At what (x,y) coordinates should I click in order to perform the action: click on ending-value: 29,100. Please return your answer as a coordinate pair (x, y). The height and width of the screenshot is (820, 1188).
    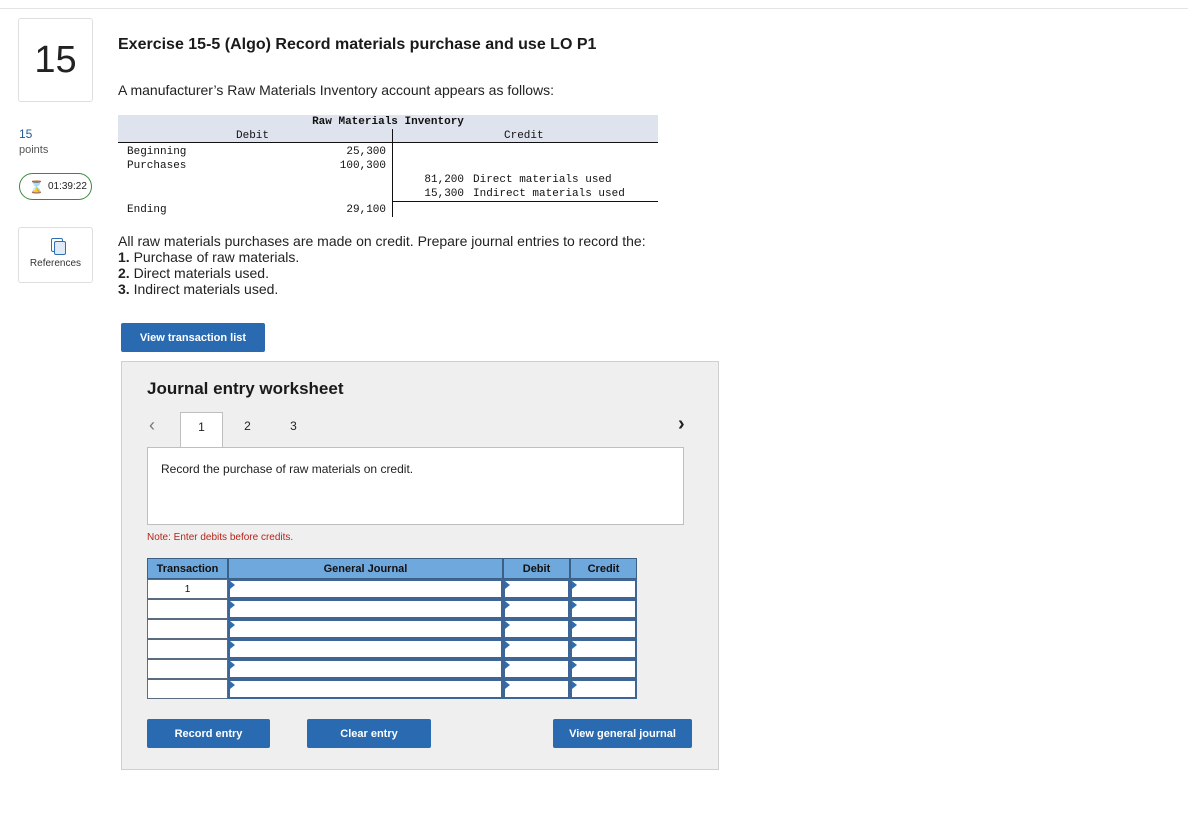
    Looking at the image, I should click on (366, 210).